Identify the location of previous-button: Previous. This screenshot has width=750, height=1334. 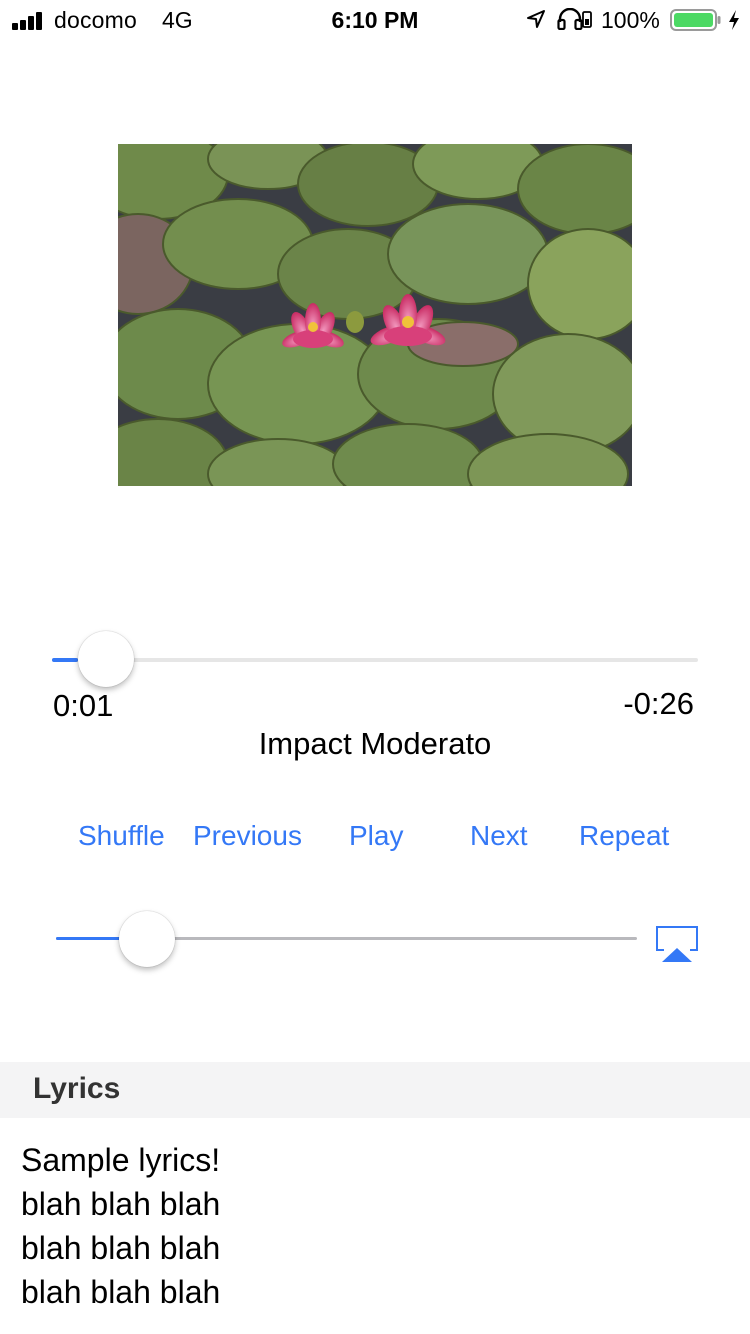
(247, 836).